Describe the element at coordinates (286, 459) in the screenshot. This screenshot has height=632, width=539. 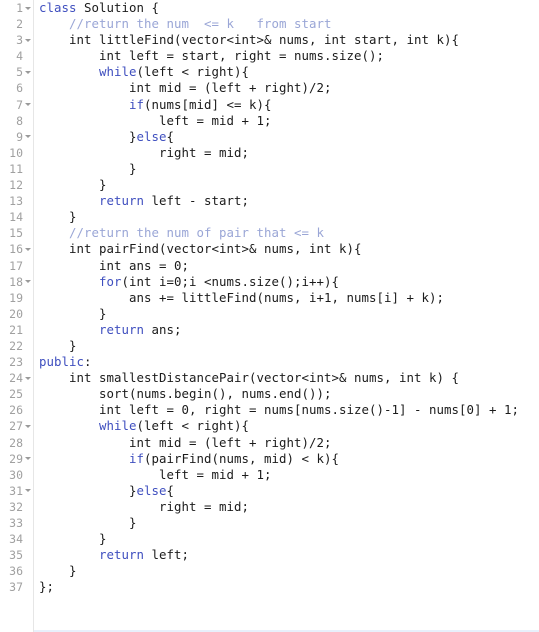
I see `code-line: if(pairFind(nums, mid) < k){` at that location.